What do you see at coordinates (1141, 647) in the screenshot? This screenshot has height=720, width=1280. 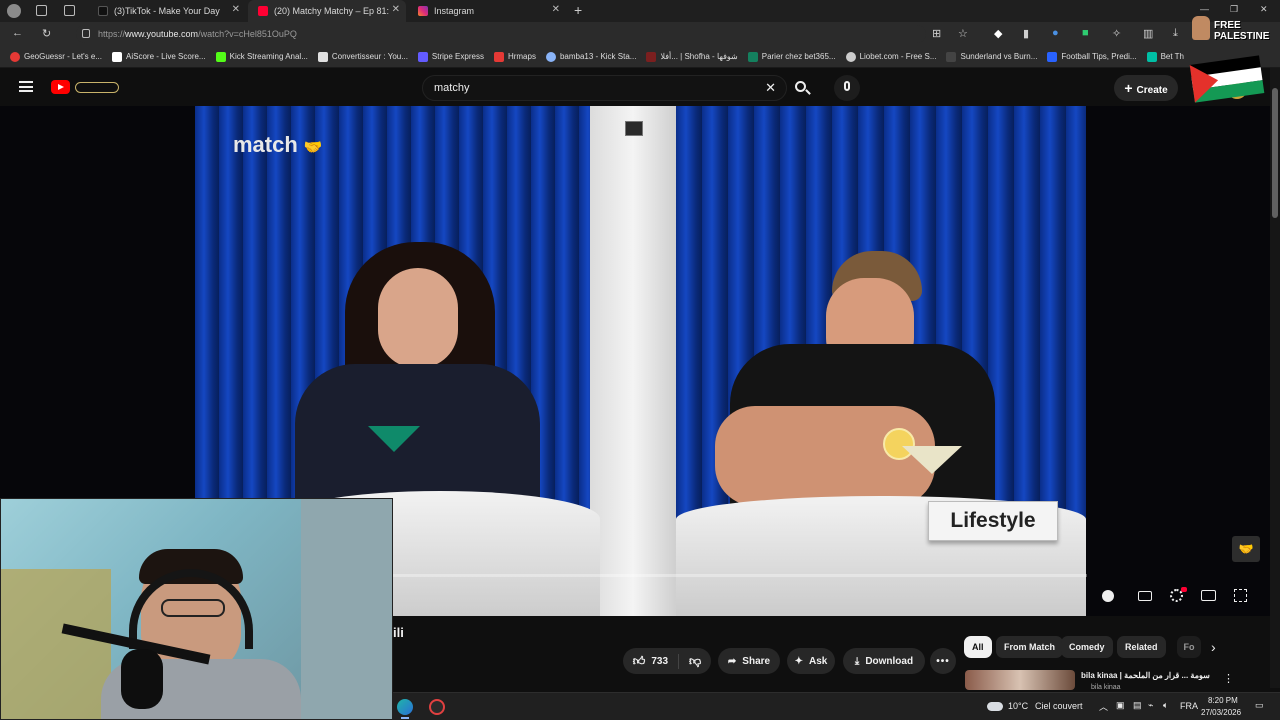 I see `chip-related: Related` at bounding box center [1141, 647].